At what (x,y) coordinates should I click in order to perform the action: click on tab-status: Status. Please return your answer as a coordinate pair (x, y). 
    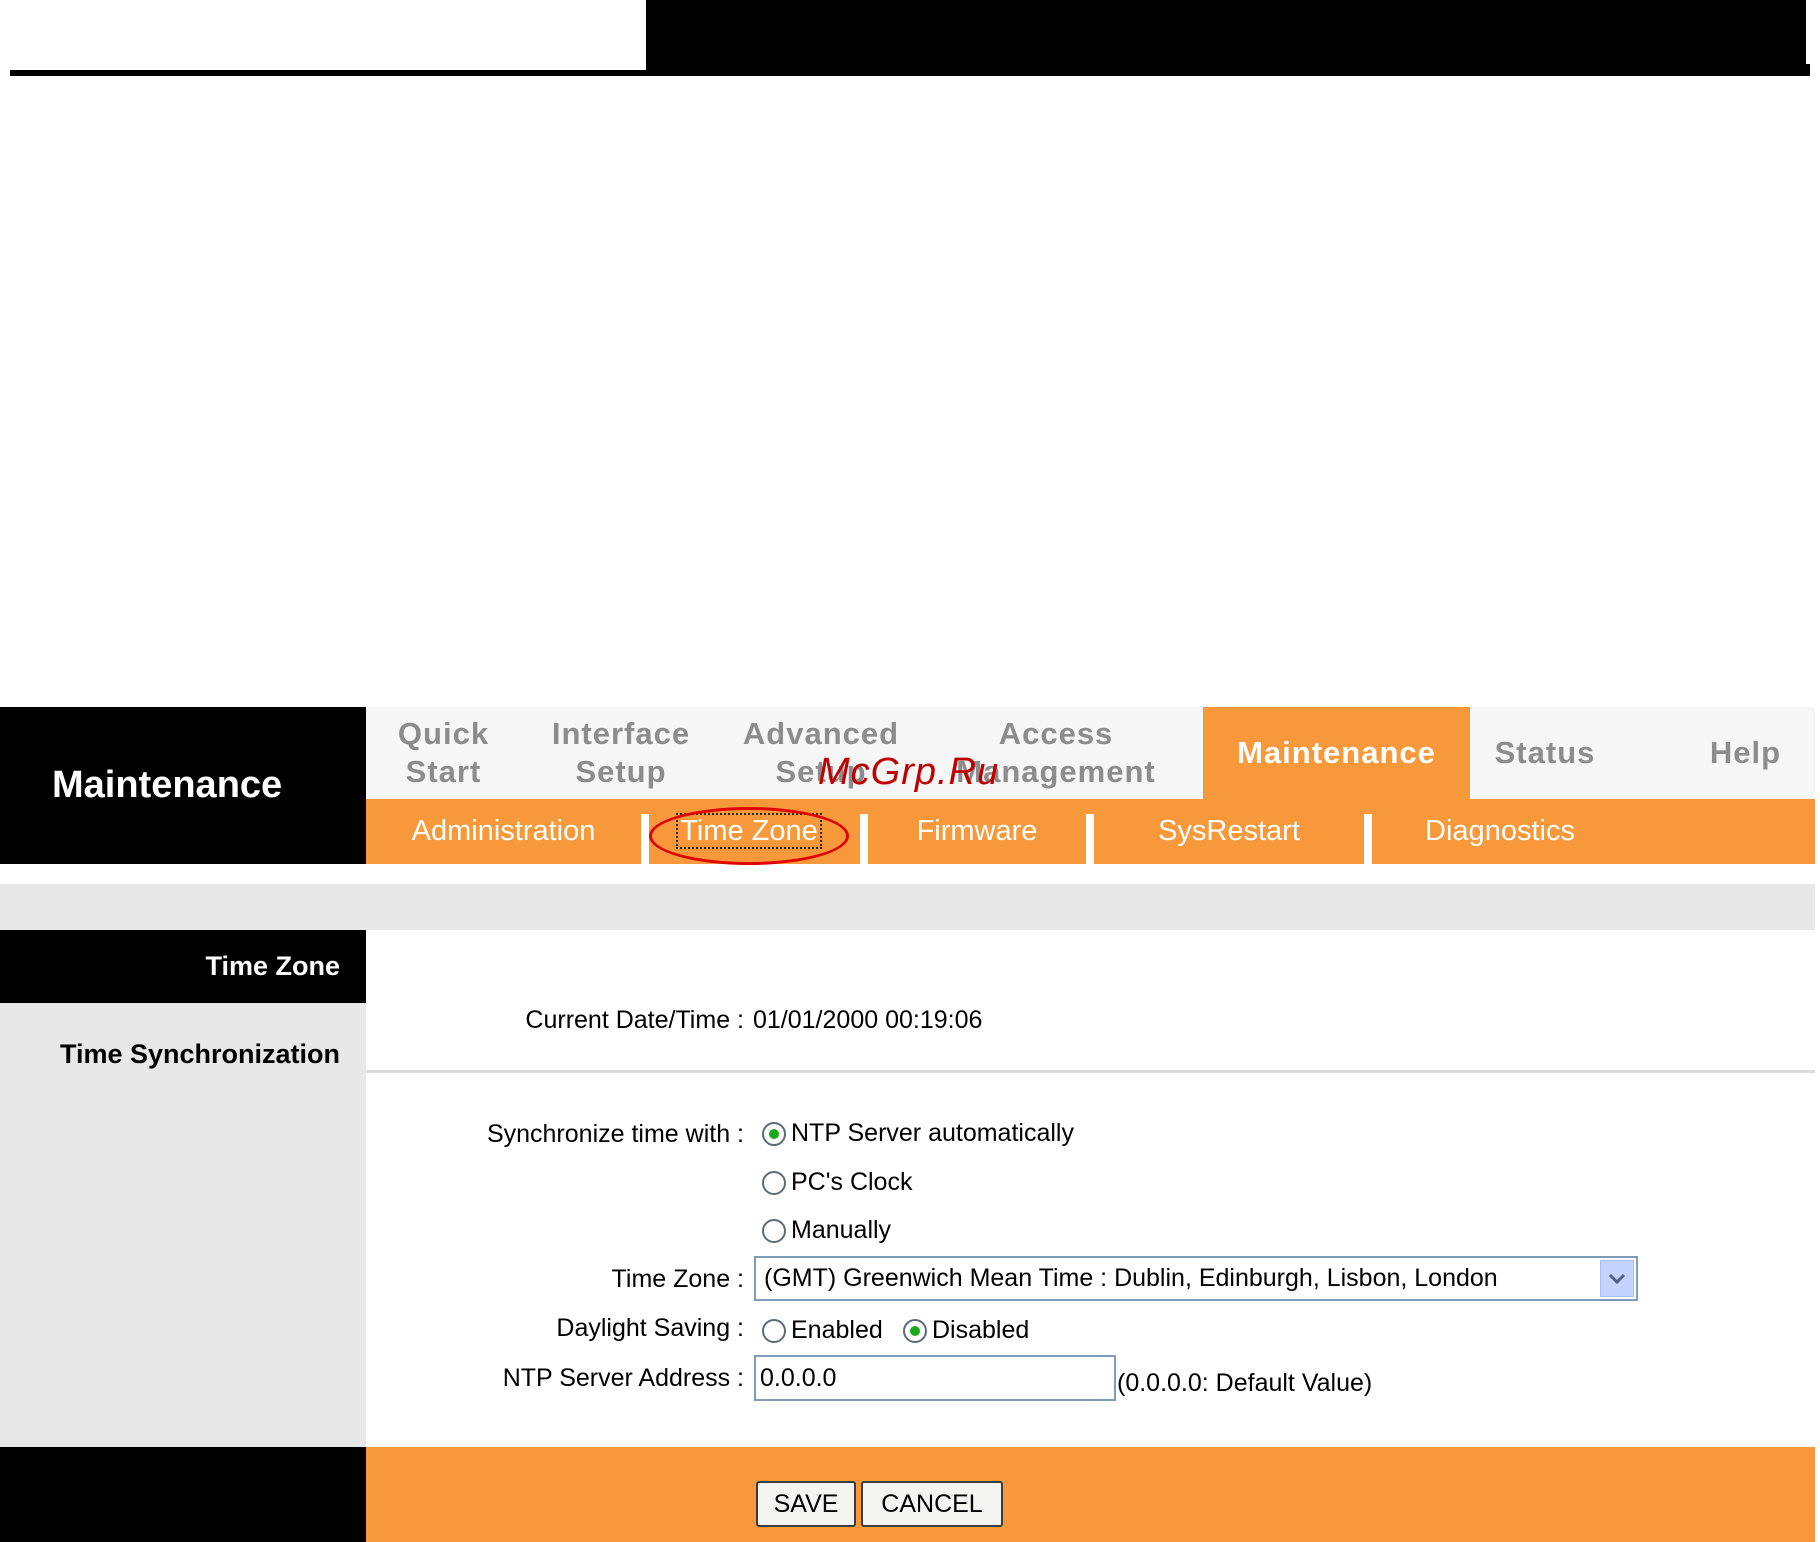
    Looking at the image, I should click on (1545, 753).